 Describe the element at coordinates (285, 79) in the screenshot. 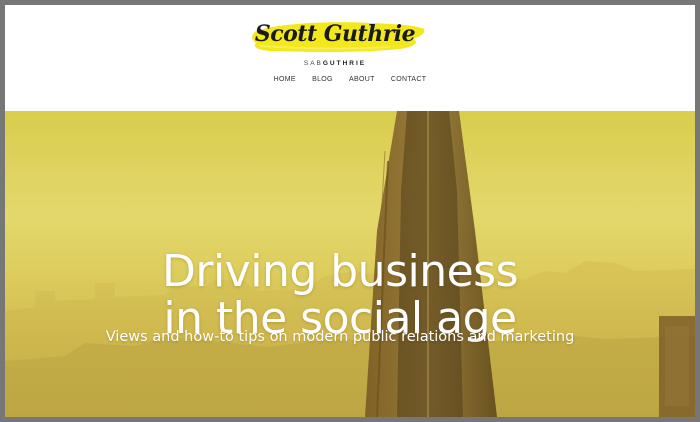

I see `nav-item-home: HOME` at that location.